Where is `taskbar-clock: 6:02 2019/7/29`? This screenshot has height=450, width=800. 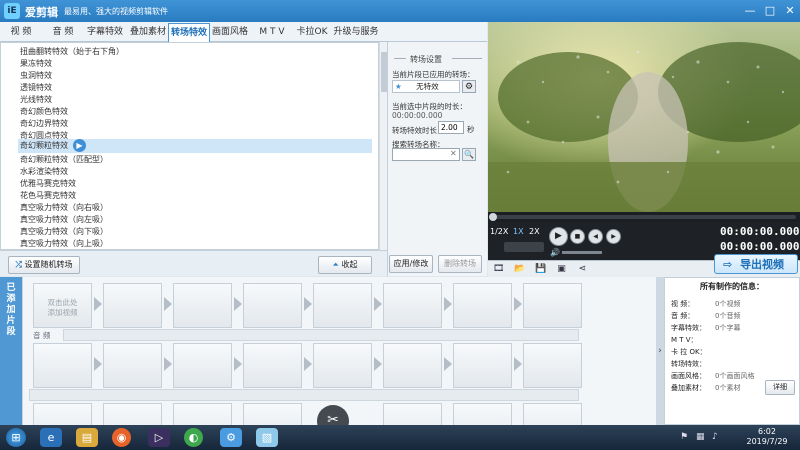 taskbar-clock: 6:02 2019/7/29 is located at coordinates (767, 437).